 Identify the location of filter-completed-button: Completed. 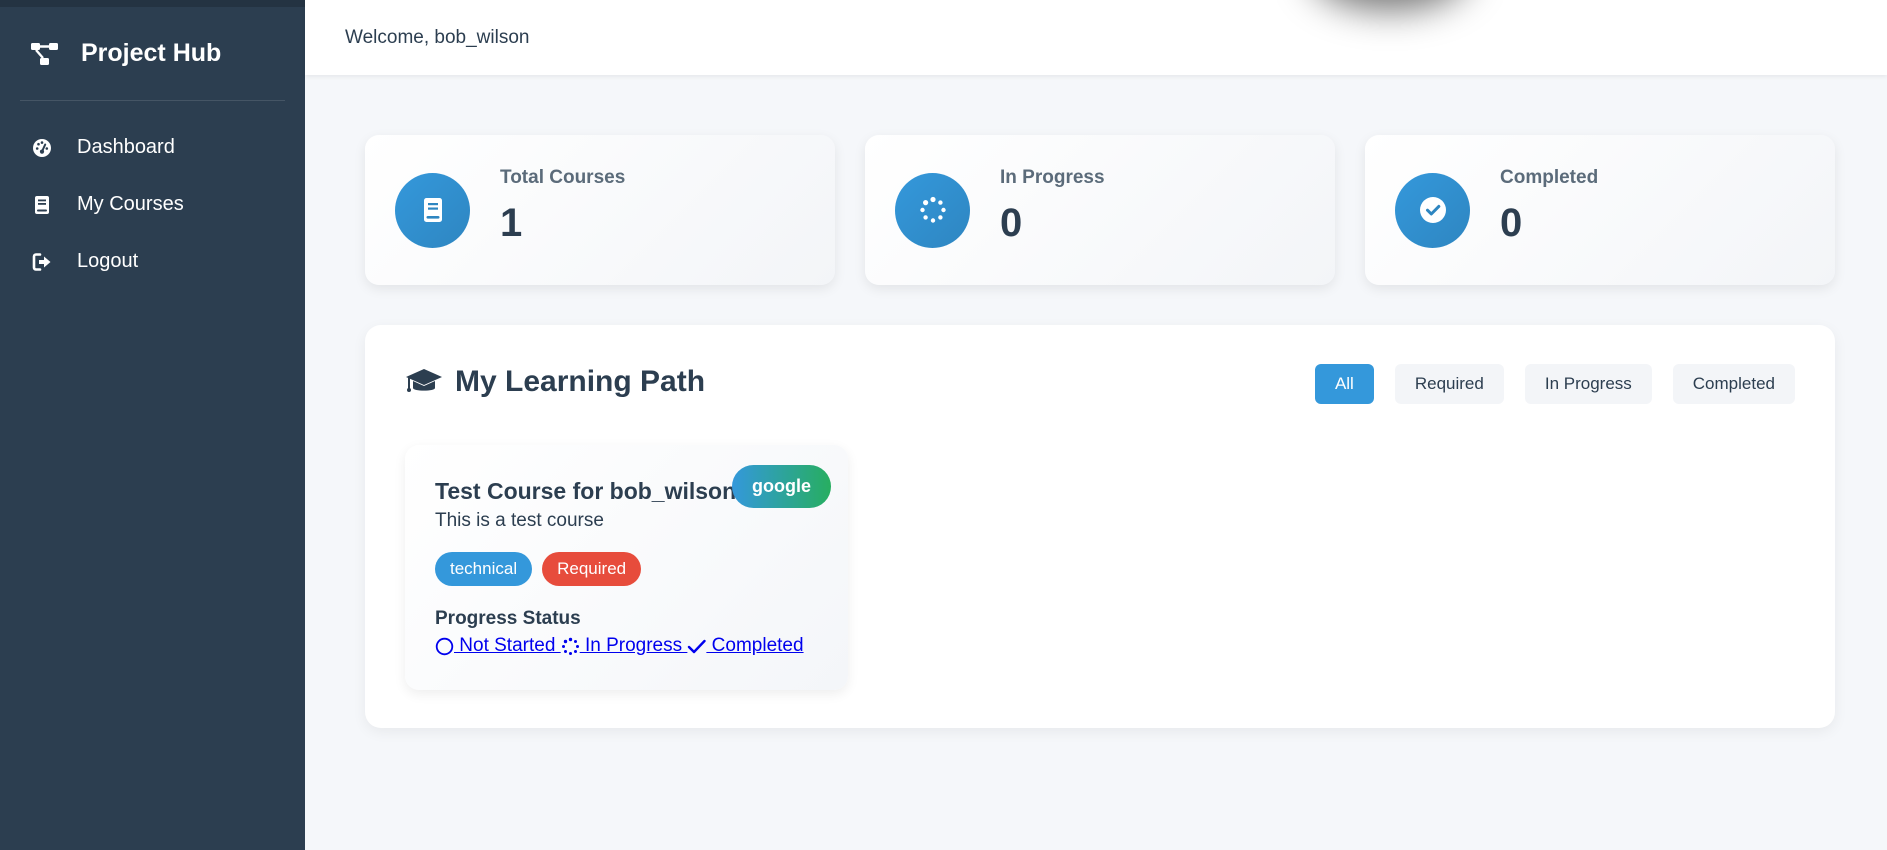
(1733, 384).